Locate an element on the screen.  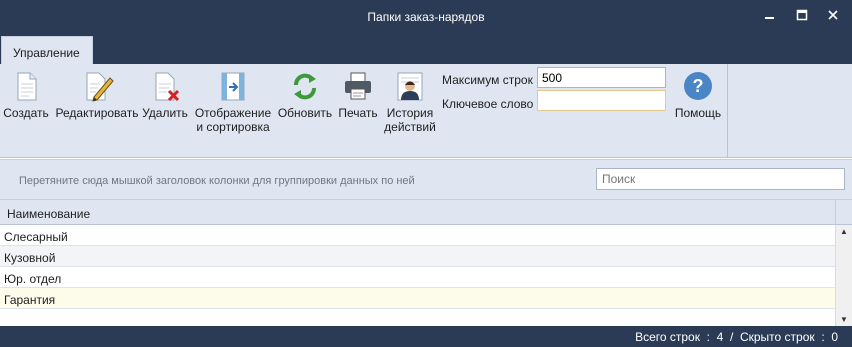
edit-label: Редактировать is located at coordinates (97, 113).